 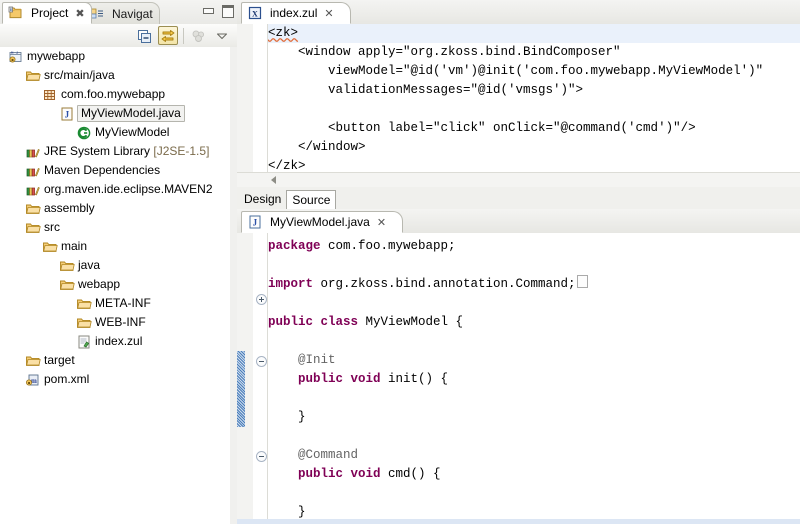 I want to click on tree-label: pom.xml, so click(x=67, y=379).